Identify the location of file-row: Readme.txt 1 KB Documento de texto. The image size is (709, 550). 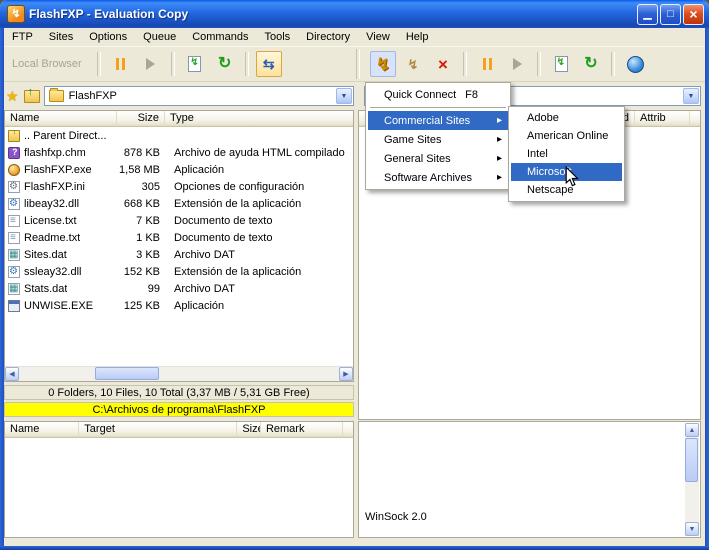
(179, 237).